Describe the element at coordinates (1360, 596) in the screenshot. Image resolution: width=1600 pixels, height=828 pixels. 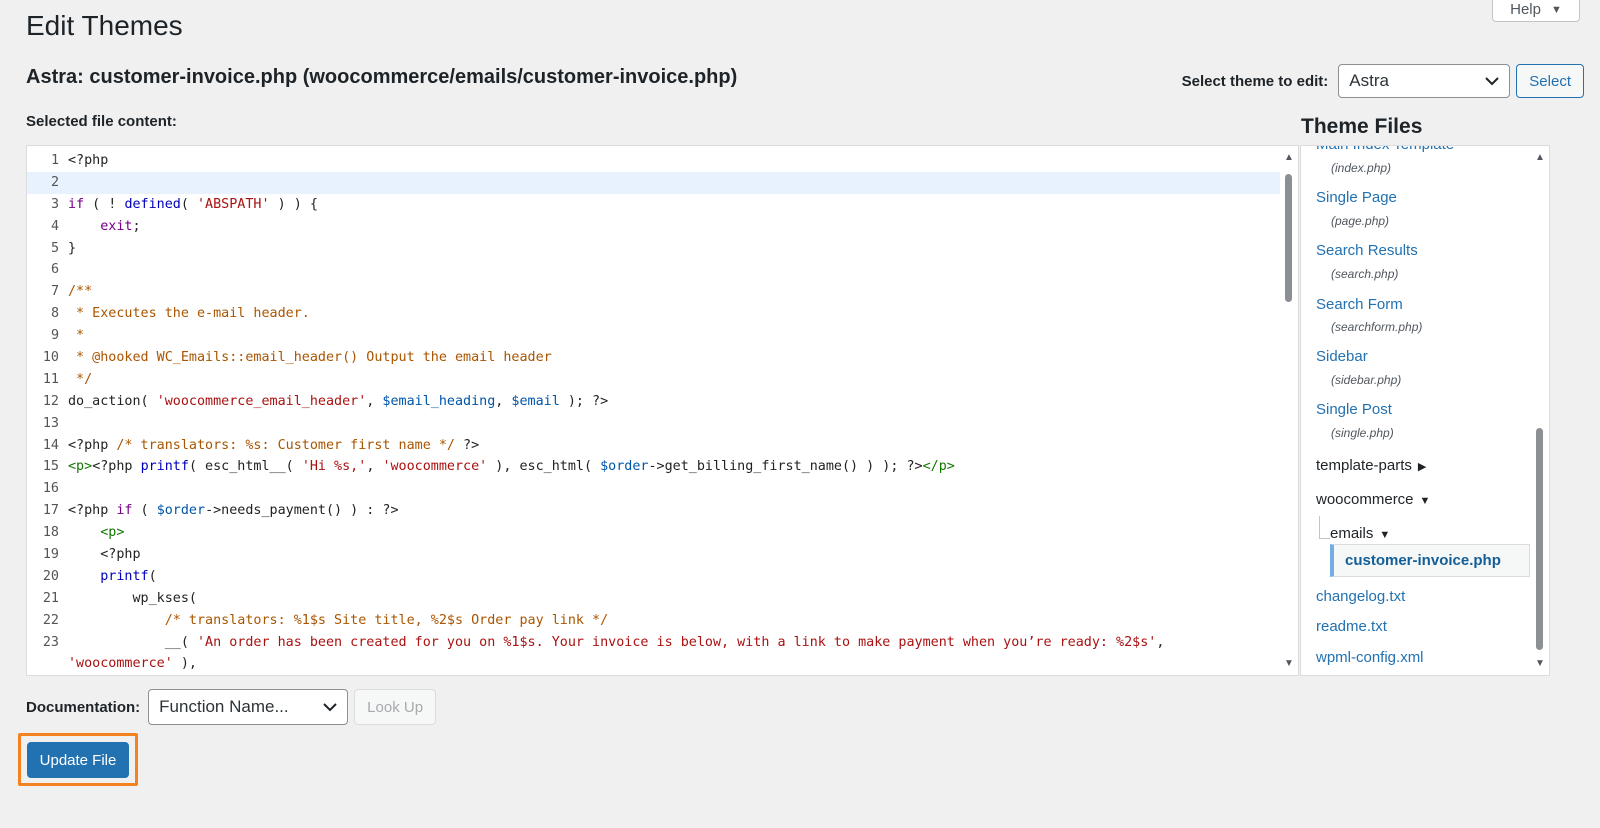
I see `theme-file-link: changelog.txt` at that location.